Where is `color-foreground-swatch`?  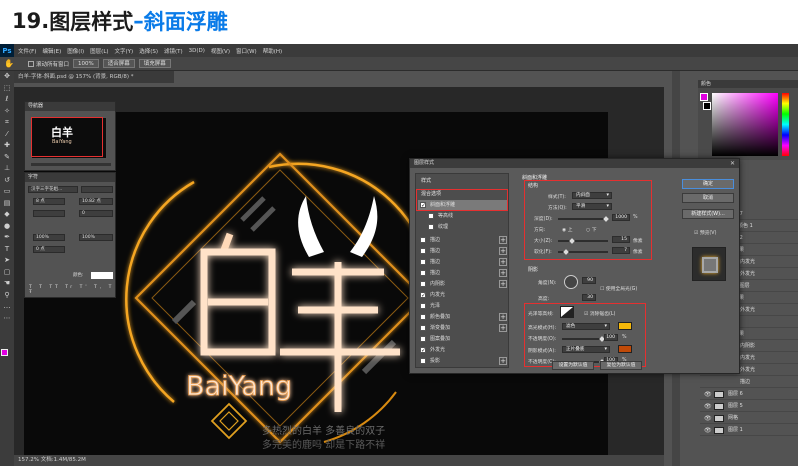 color-foreground-swatch is located at coordinates (704, 97).